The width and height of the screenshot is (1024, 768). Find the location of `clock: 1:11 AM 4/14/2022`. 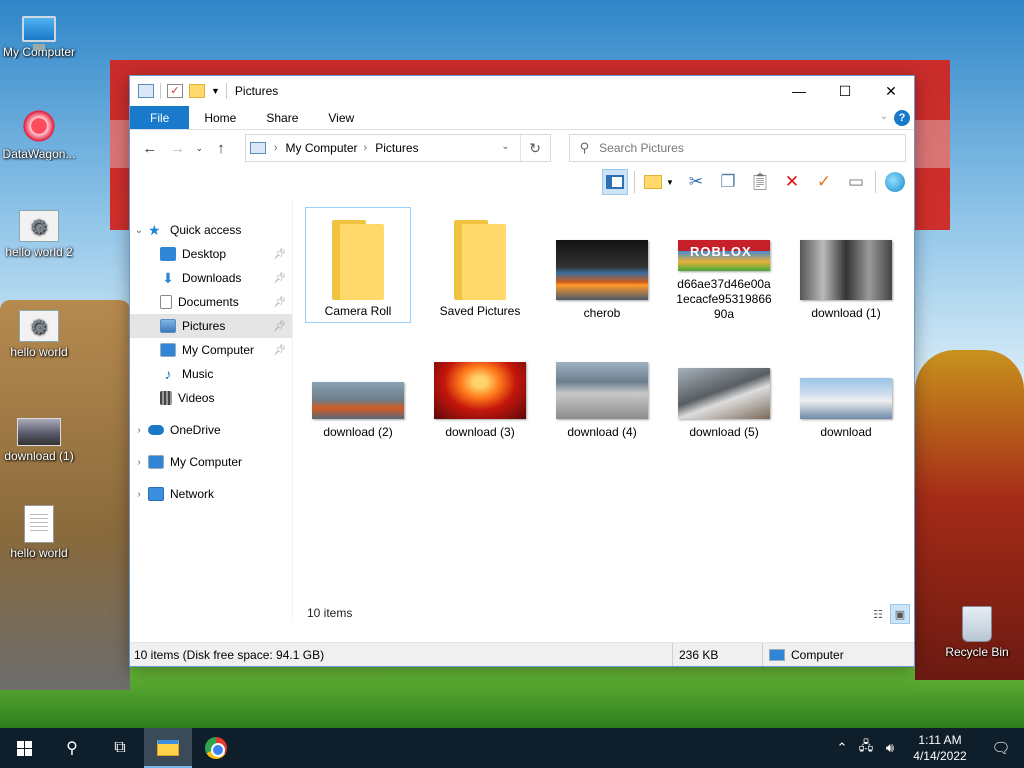

clock: 1:11 AM 4/14/2022 is located at coordinates (940, 748).